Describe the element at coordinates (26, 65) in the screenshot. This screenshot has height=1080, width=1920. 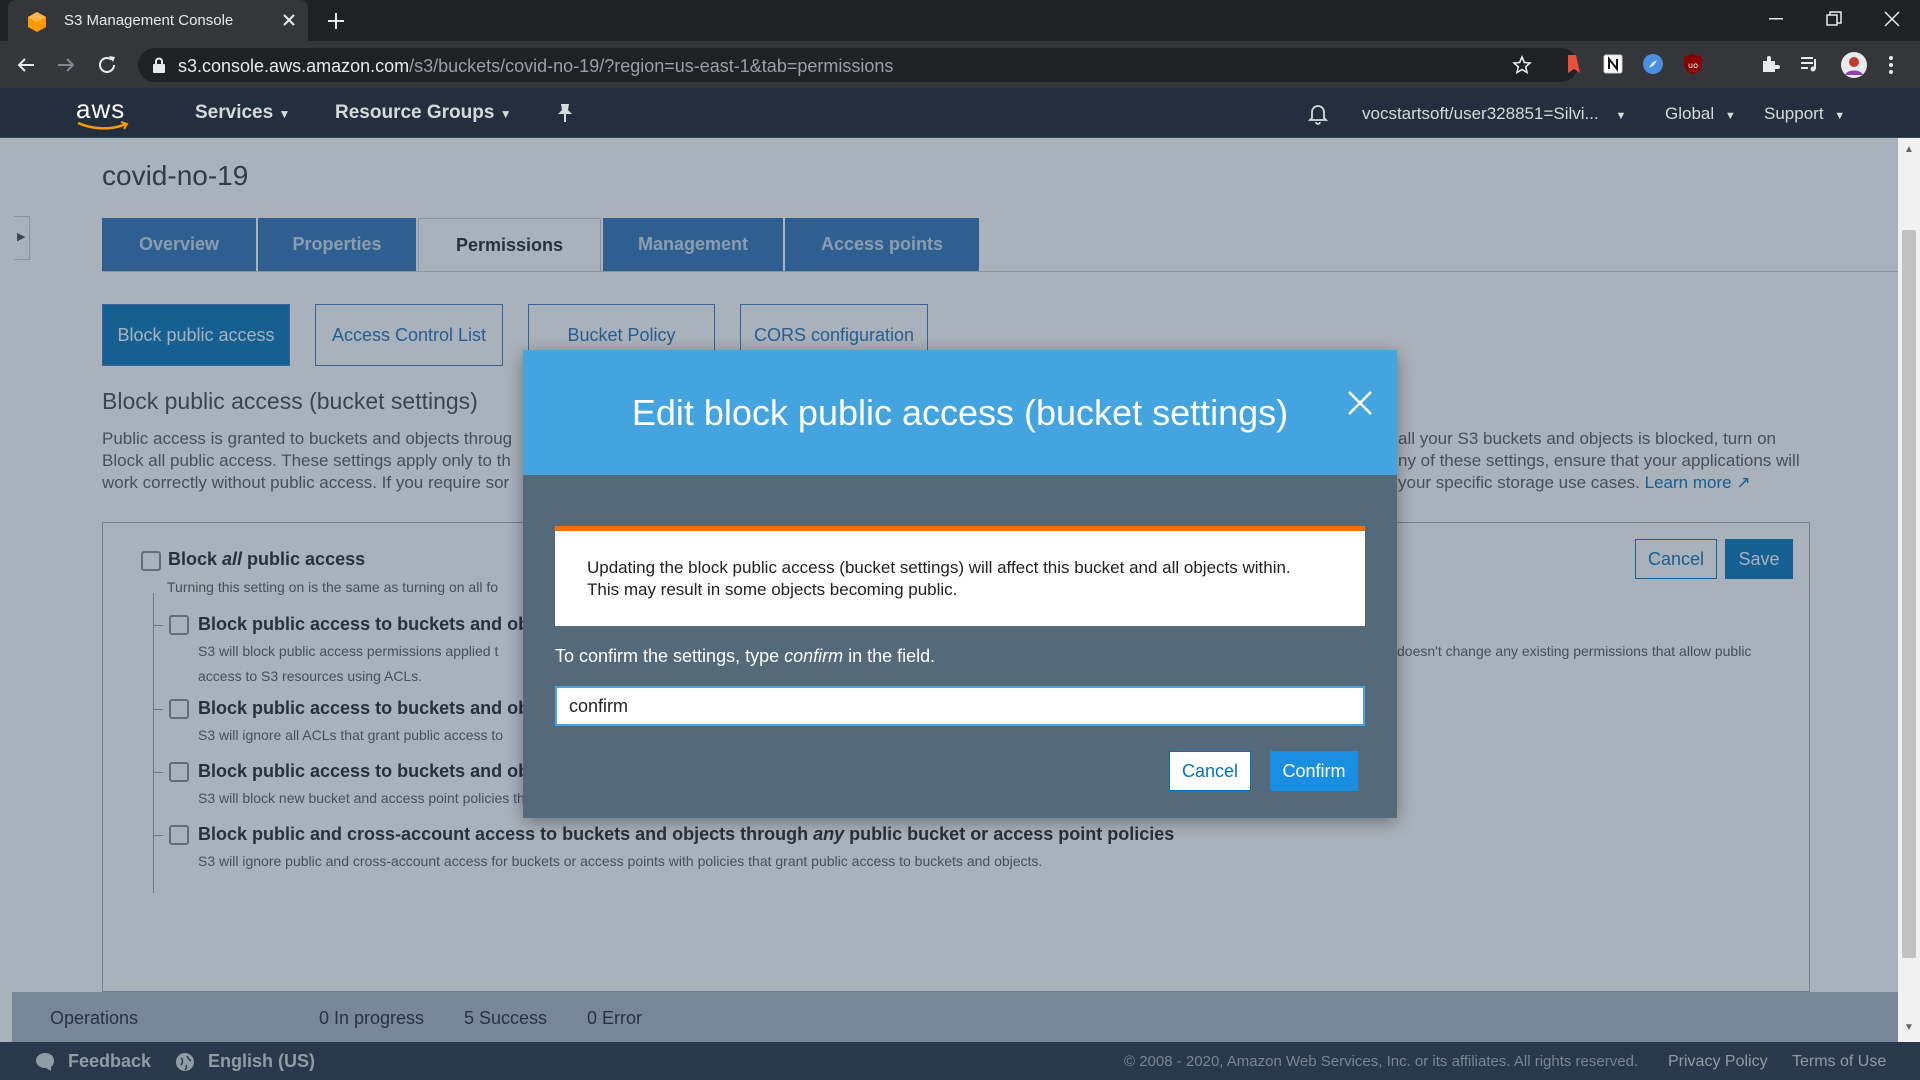
I see `back-icon` at that location.